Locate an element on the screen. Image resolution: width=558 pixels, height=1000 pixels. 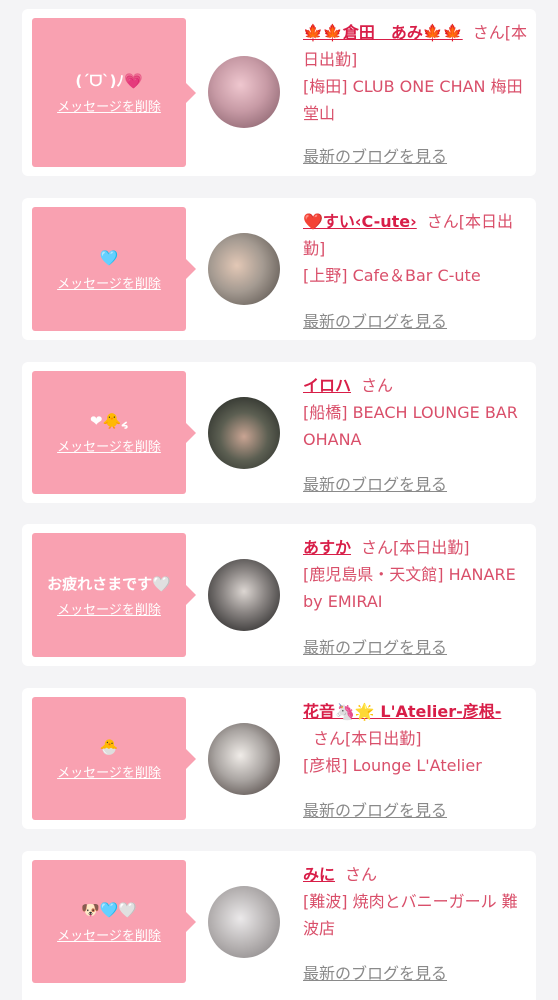
message-text: (ˊᗜˋ)ﾉ💗 is located at coordinates (109, 81).